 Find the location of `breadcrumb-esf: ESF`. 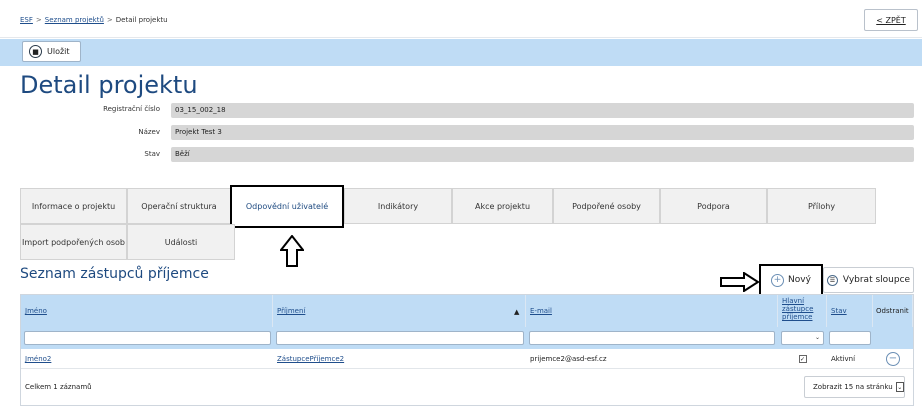

breadcrumb-esf: ESF is located at coordinates (26, 20).